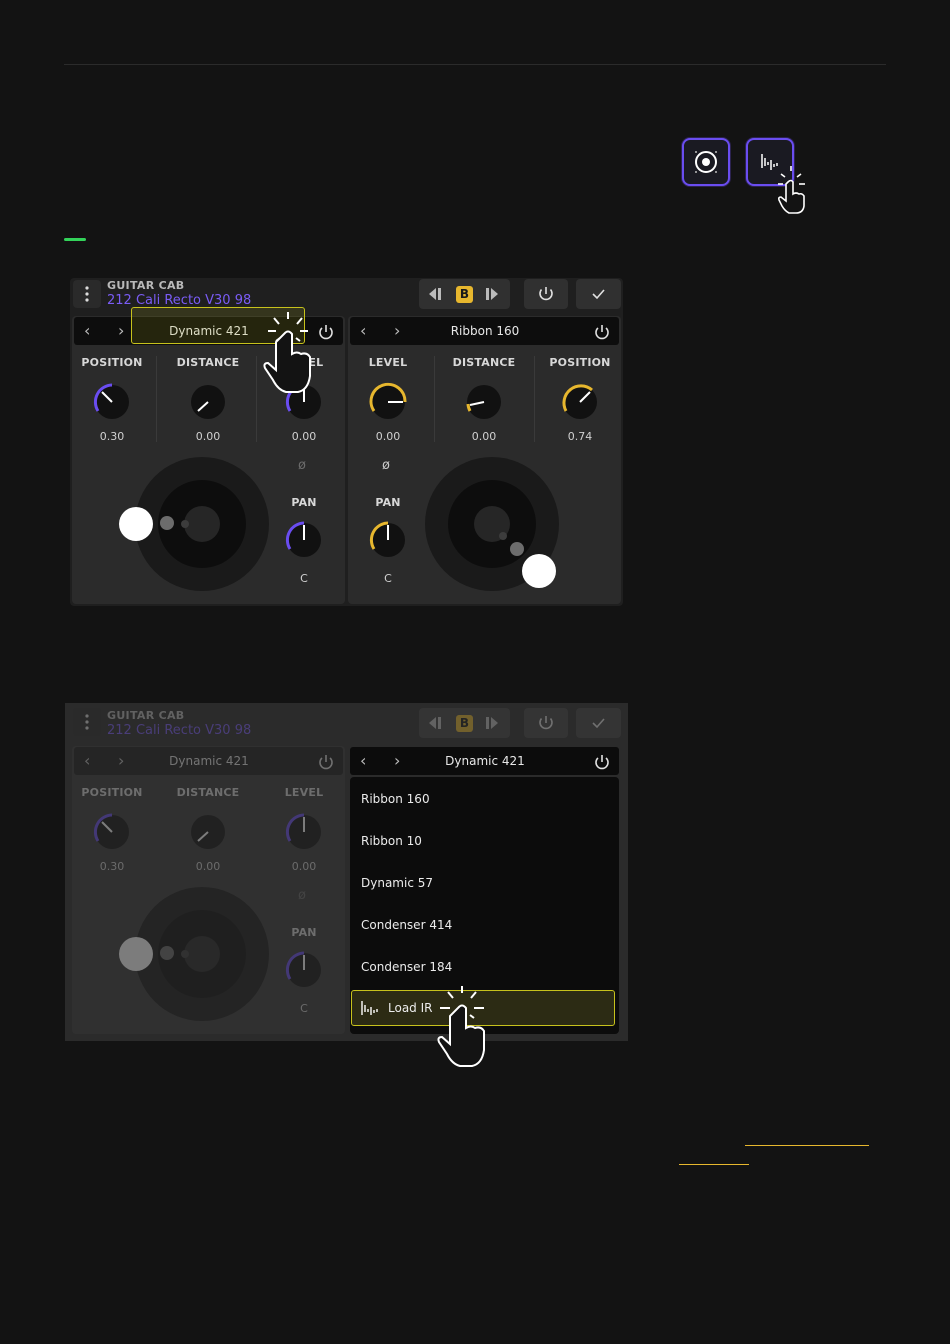 This screenshot has width=950, height=1344. I want to click on dropdown-item: Condenser 414, so click(406, 925).